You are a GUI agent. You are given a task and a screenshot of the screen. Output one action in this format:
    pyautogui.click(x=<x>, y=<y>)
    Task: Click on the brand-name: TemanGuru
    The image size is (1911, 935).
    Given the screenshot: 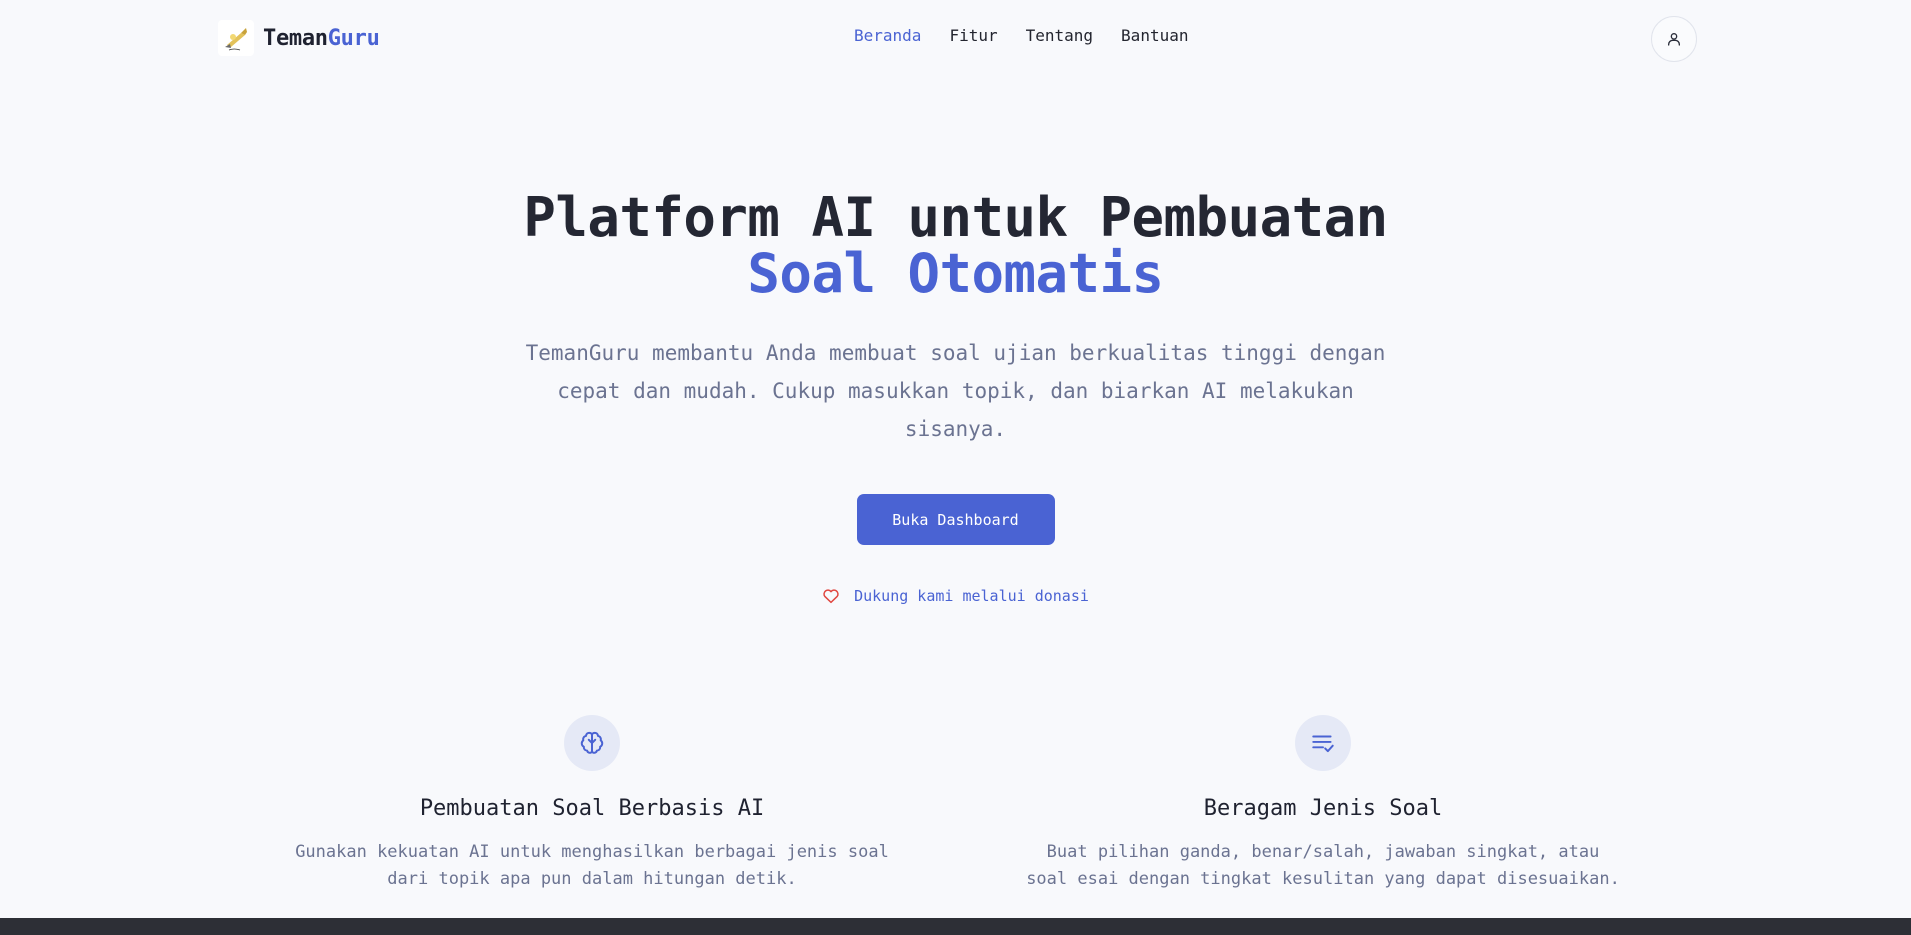 What is the action you would take?
    pyautogui.click(x=321, y=38)
    